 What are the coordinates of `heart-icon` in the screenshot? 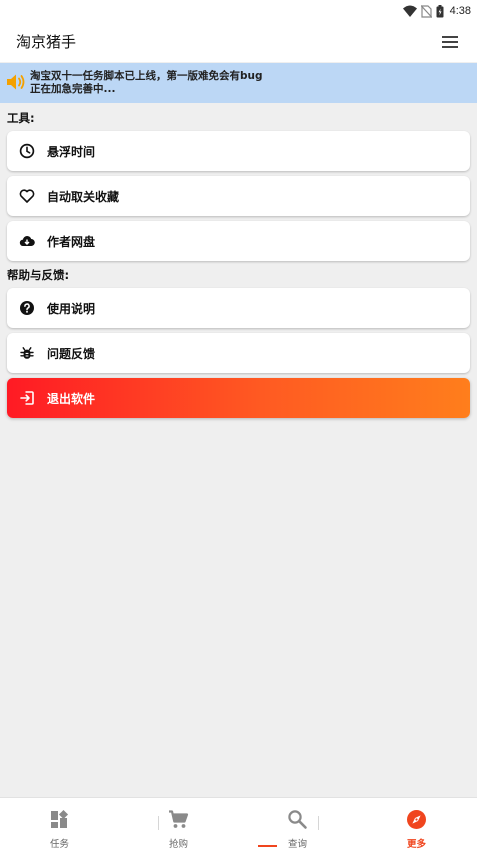 It's located at (27, 196).